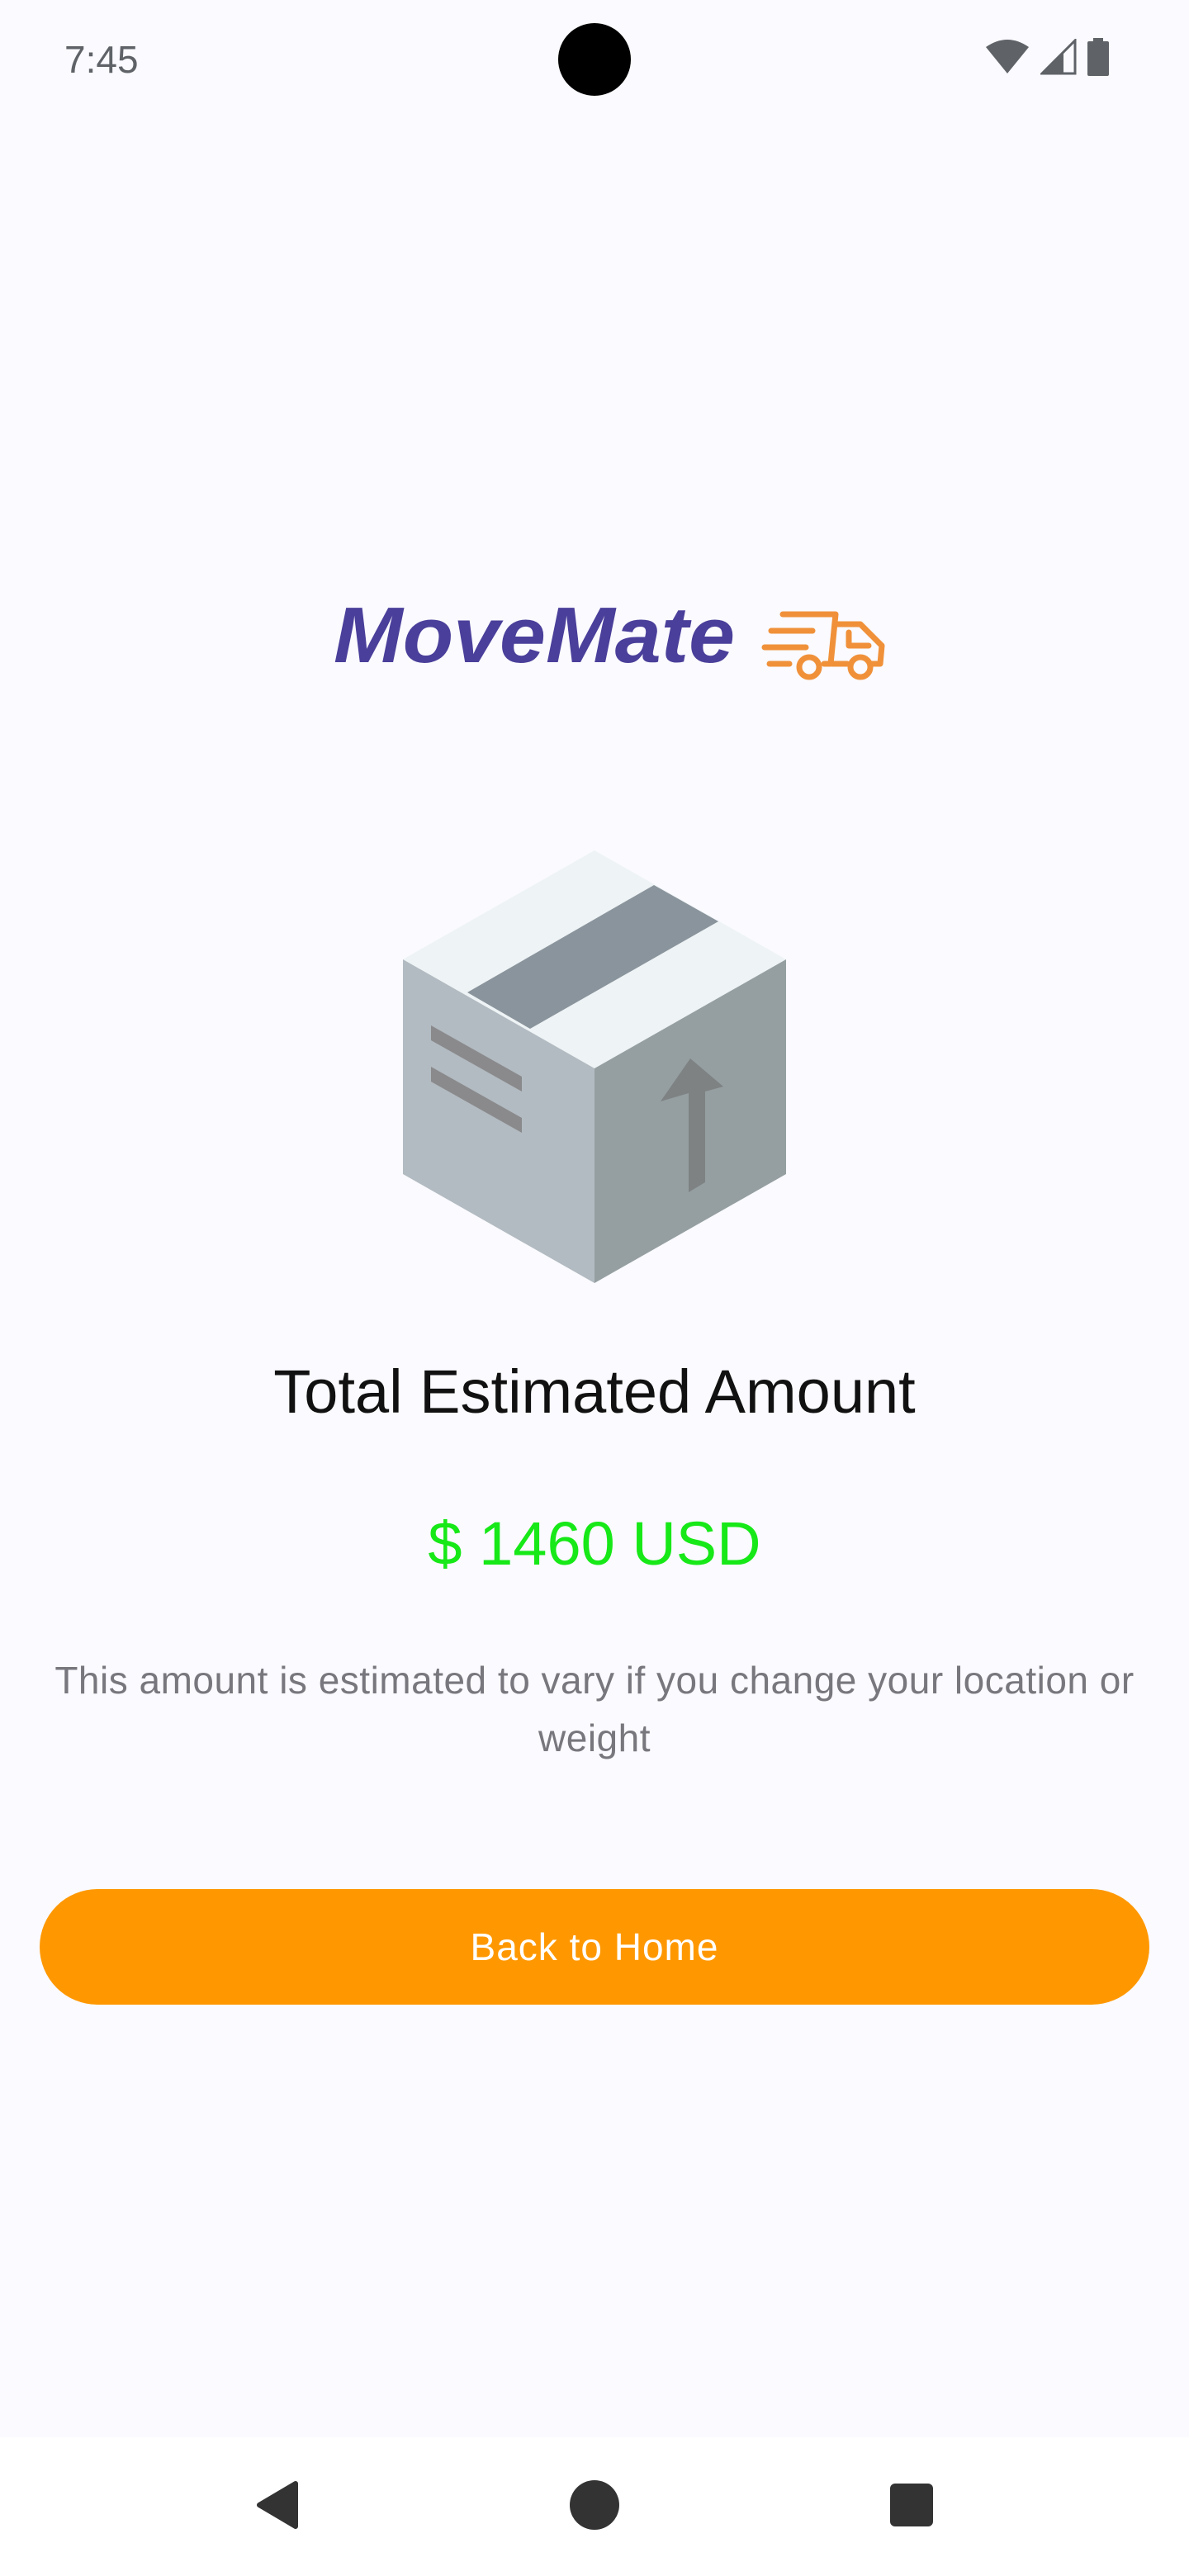 The height and width of the screenshot is (2576, 1189). Describe the element at coordinates (594, 1391) in the screenshot. I see `total-estimated-amount-title: Total Estimated Amount` at that location.